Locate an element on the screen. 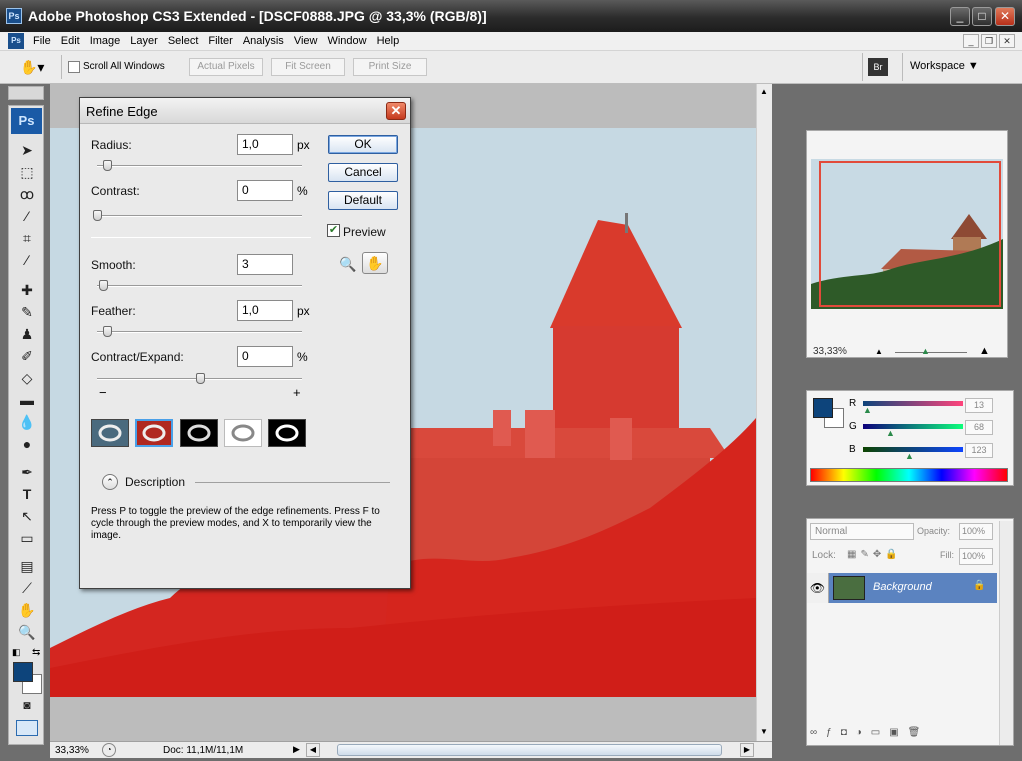 The image size is (1022, 761). radius-slider-track is located at coordinates (199, 166).